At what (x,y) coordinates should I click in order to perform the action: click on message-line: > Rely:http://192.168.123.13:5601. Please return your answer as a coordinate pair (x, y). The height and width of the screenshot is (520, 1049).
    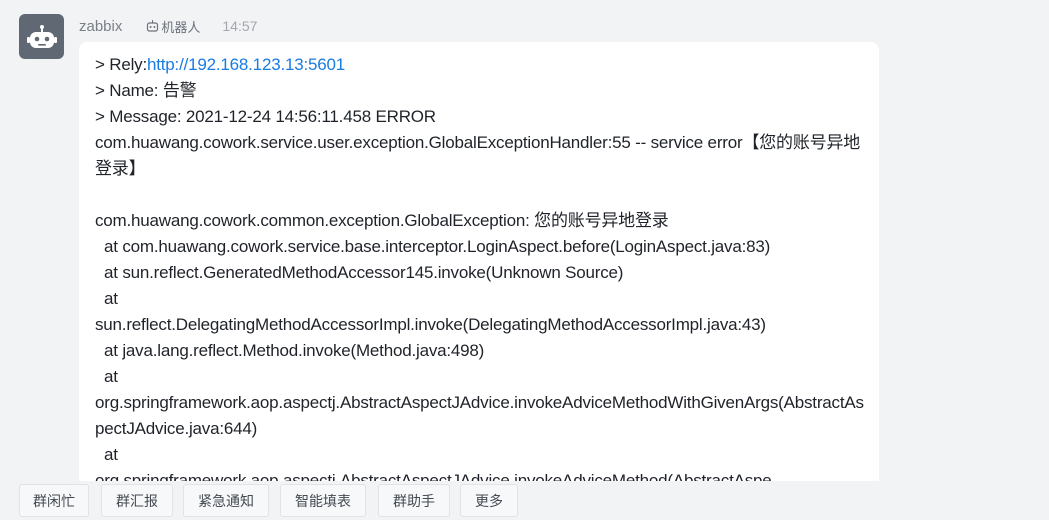
    Looking at the image, I should click on (220, 64).